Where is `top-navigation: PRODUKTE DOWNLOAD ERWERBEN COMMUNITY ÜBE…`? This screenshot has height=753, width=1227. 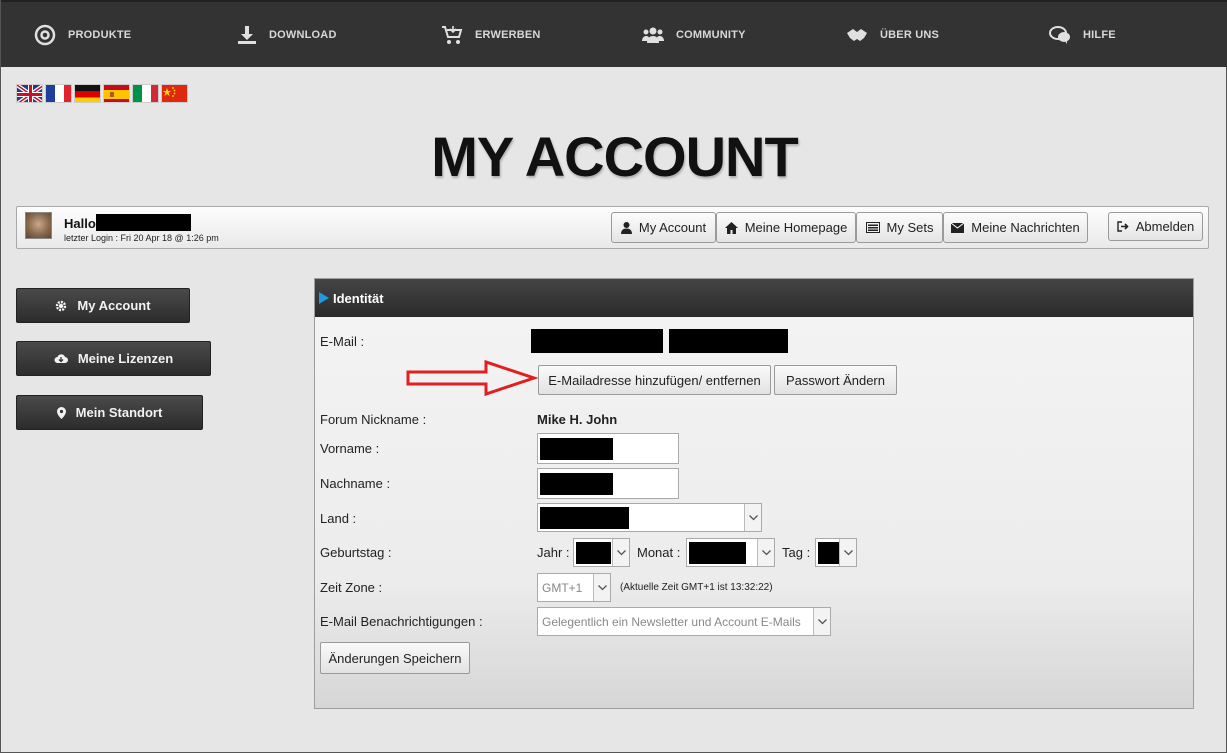 top-navigation: PRODUKTE DOWNLOAD ERWERBEN COMMUNITY ÜBE… is located at coordinates (614, 33).